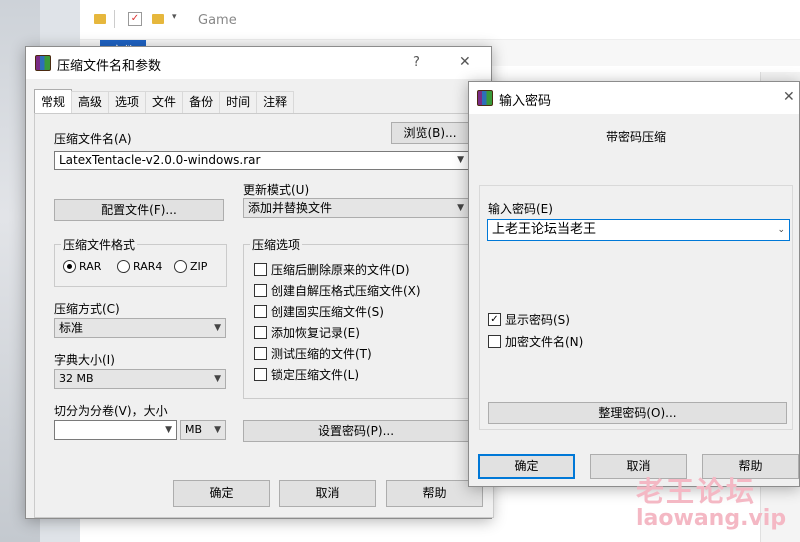 Image resolution: width=800 pixels, height=542 pixels. Describe the element at coordinates (53, 101) in the screenshot. I see `tab-general: 常规` at that location.